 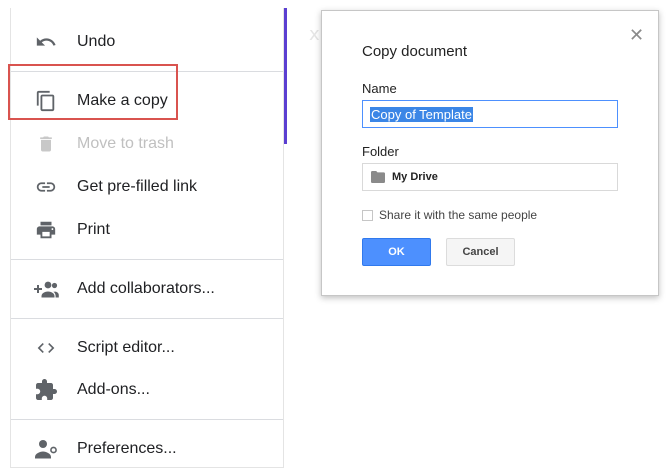 What do you see at coordinates (421, 114) in the screenshot?
I see `name-field-value: Copy of Template` at bounding box center [421, 114].